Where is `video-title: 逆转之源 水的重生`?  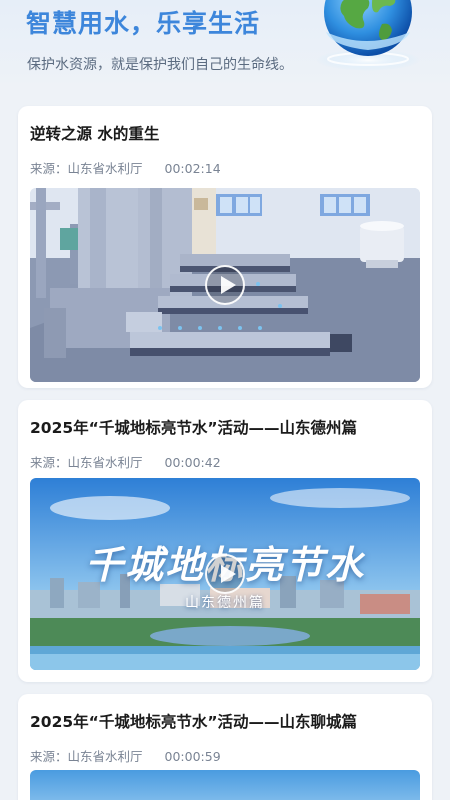 video-title: 逆转之源 水的重生 is located at coordinates (94, 133).